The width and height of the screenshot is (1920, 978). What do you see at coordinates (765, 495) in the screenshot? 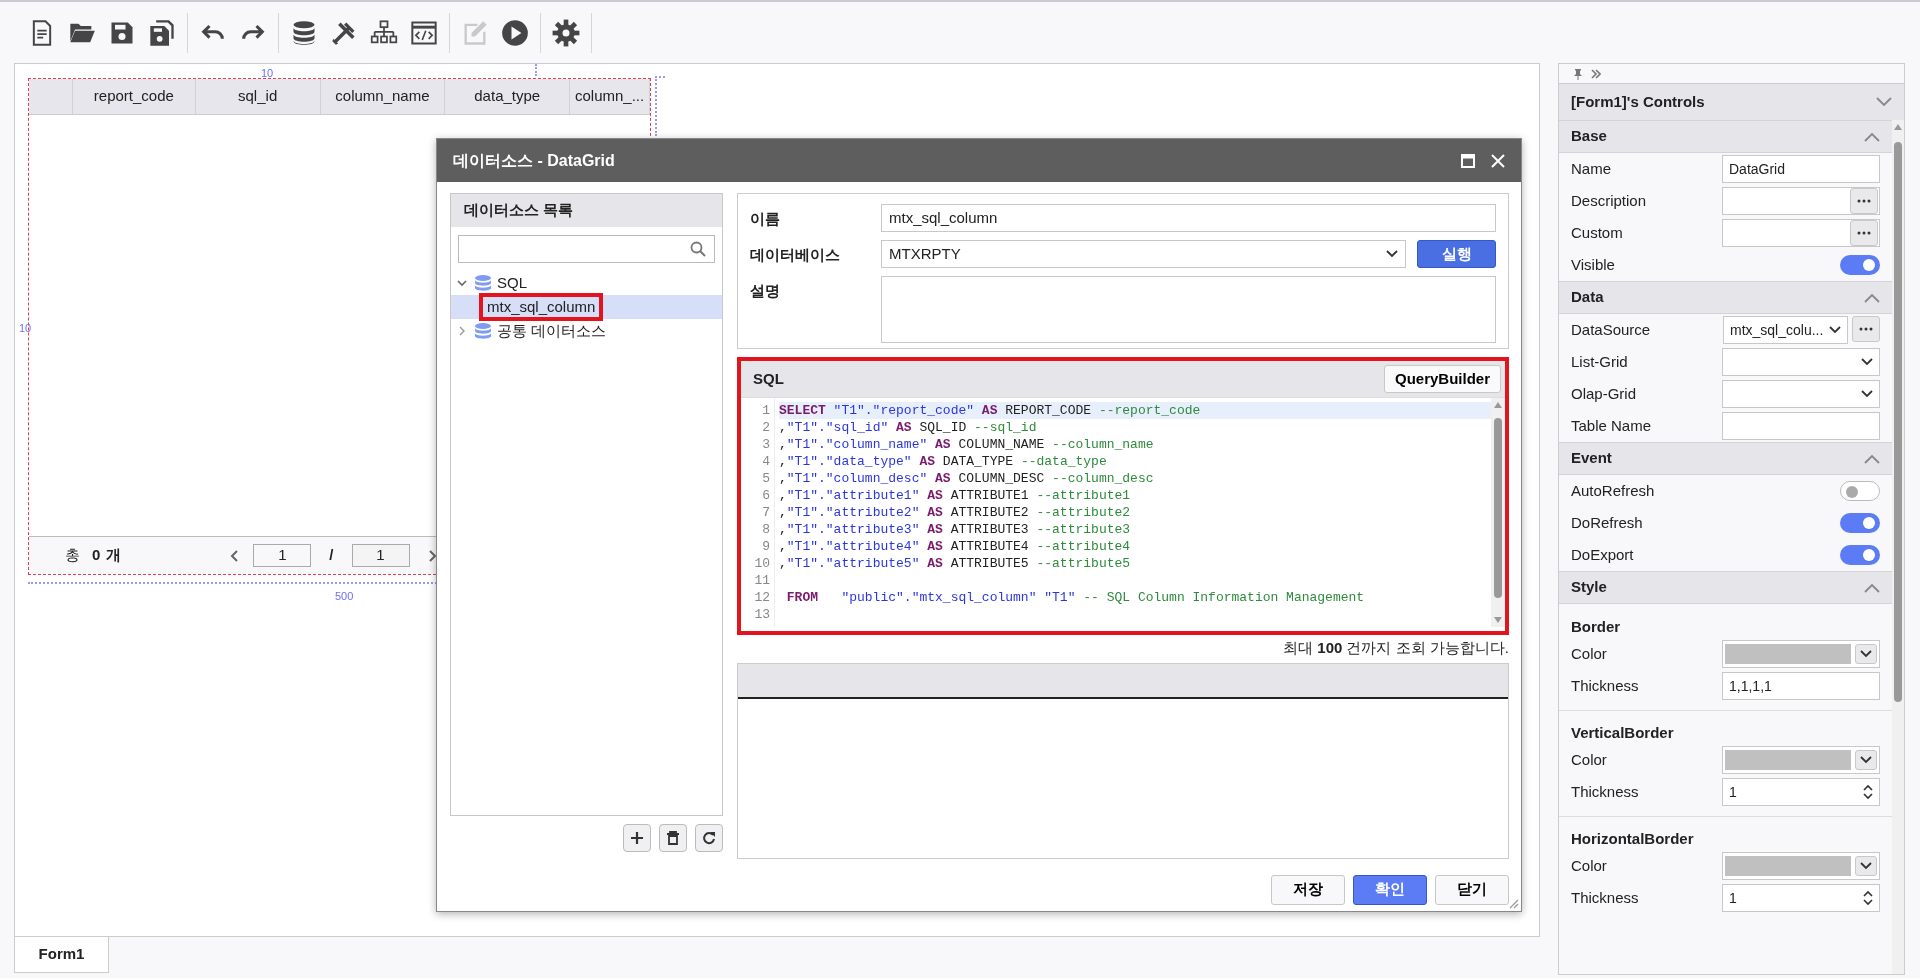
I see `line-number: 6` at bounding box center [765, 495].